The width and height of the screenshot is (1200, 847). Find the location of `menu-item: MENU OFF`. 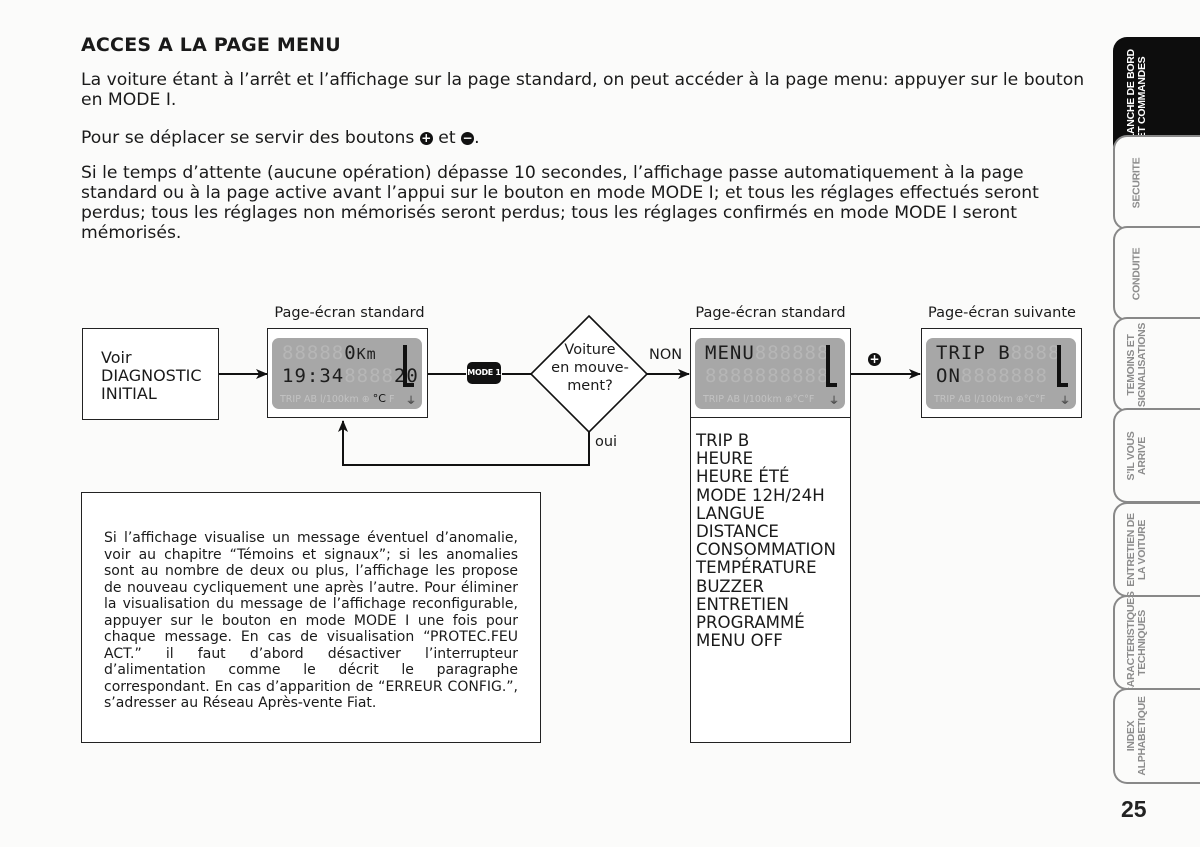

menu-item: MENU OFF is located at coordinates (739, 641).